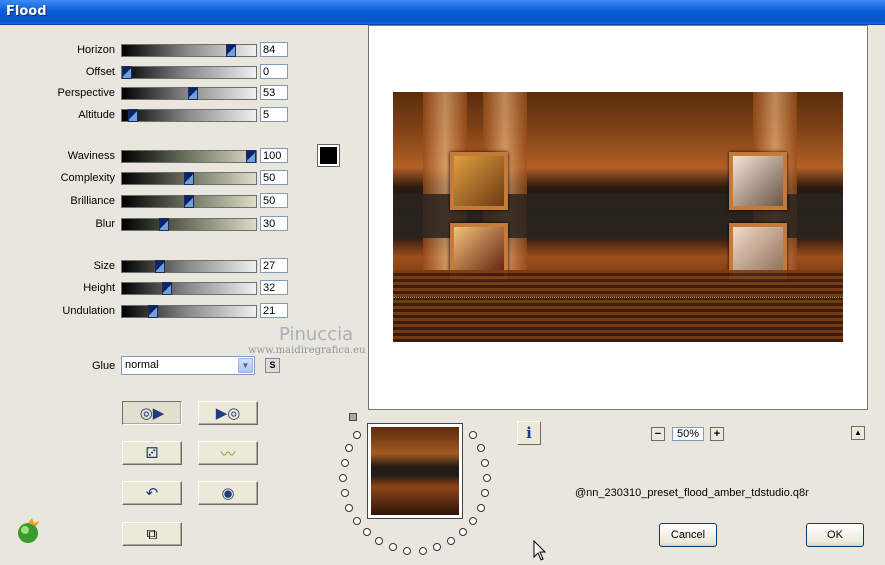 The width and height of the screenshot is (885, 565). I want to click on slider-row-perspective: Perspective 53, so click(150, 93).